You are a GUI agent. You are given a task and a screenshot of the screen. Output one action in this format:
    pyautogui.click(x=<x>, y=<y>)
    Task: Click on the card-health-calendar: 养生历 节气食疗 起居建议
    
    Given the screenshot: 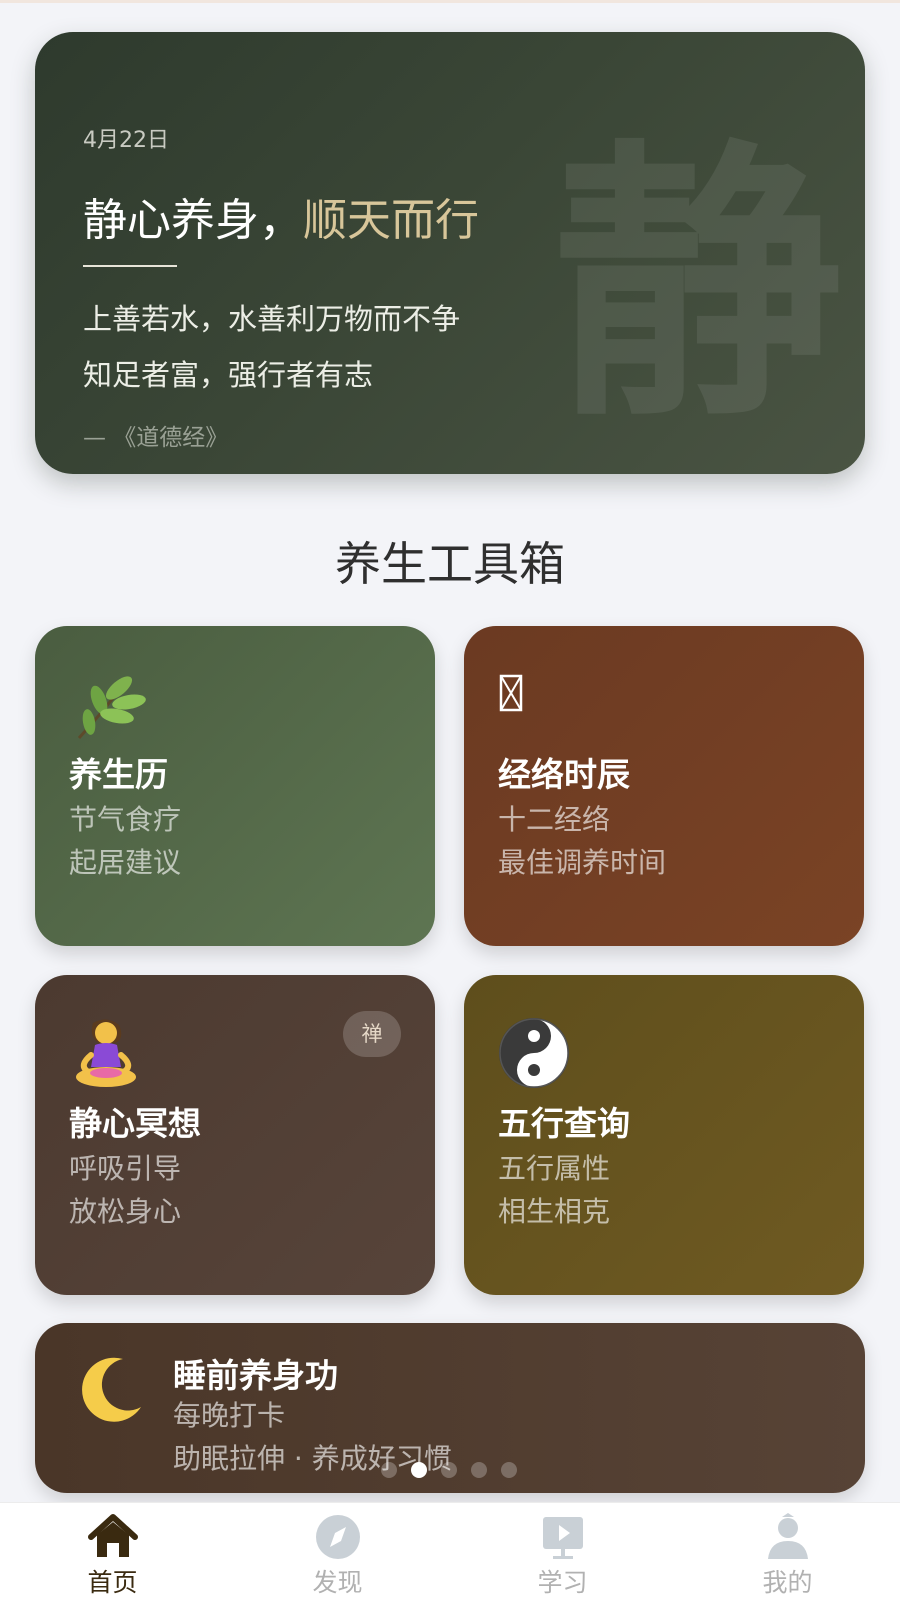 What is the action you would take?
    pyautogui.click(x=235, y=786)
    